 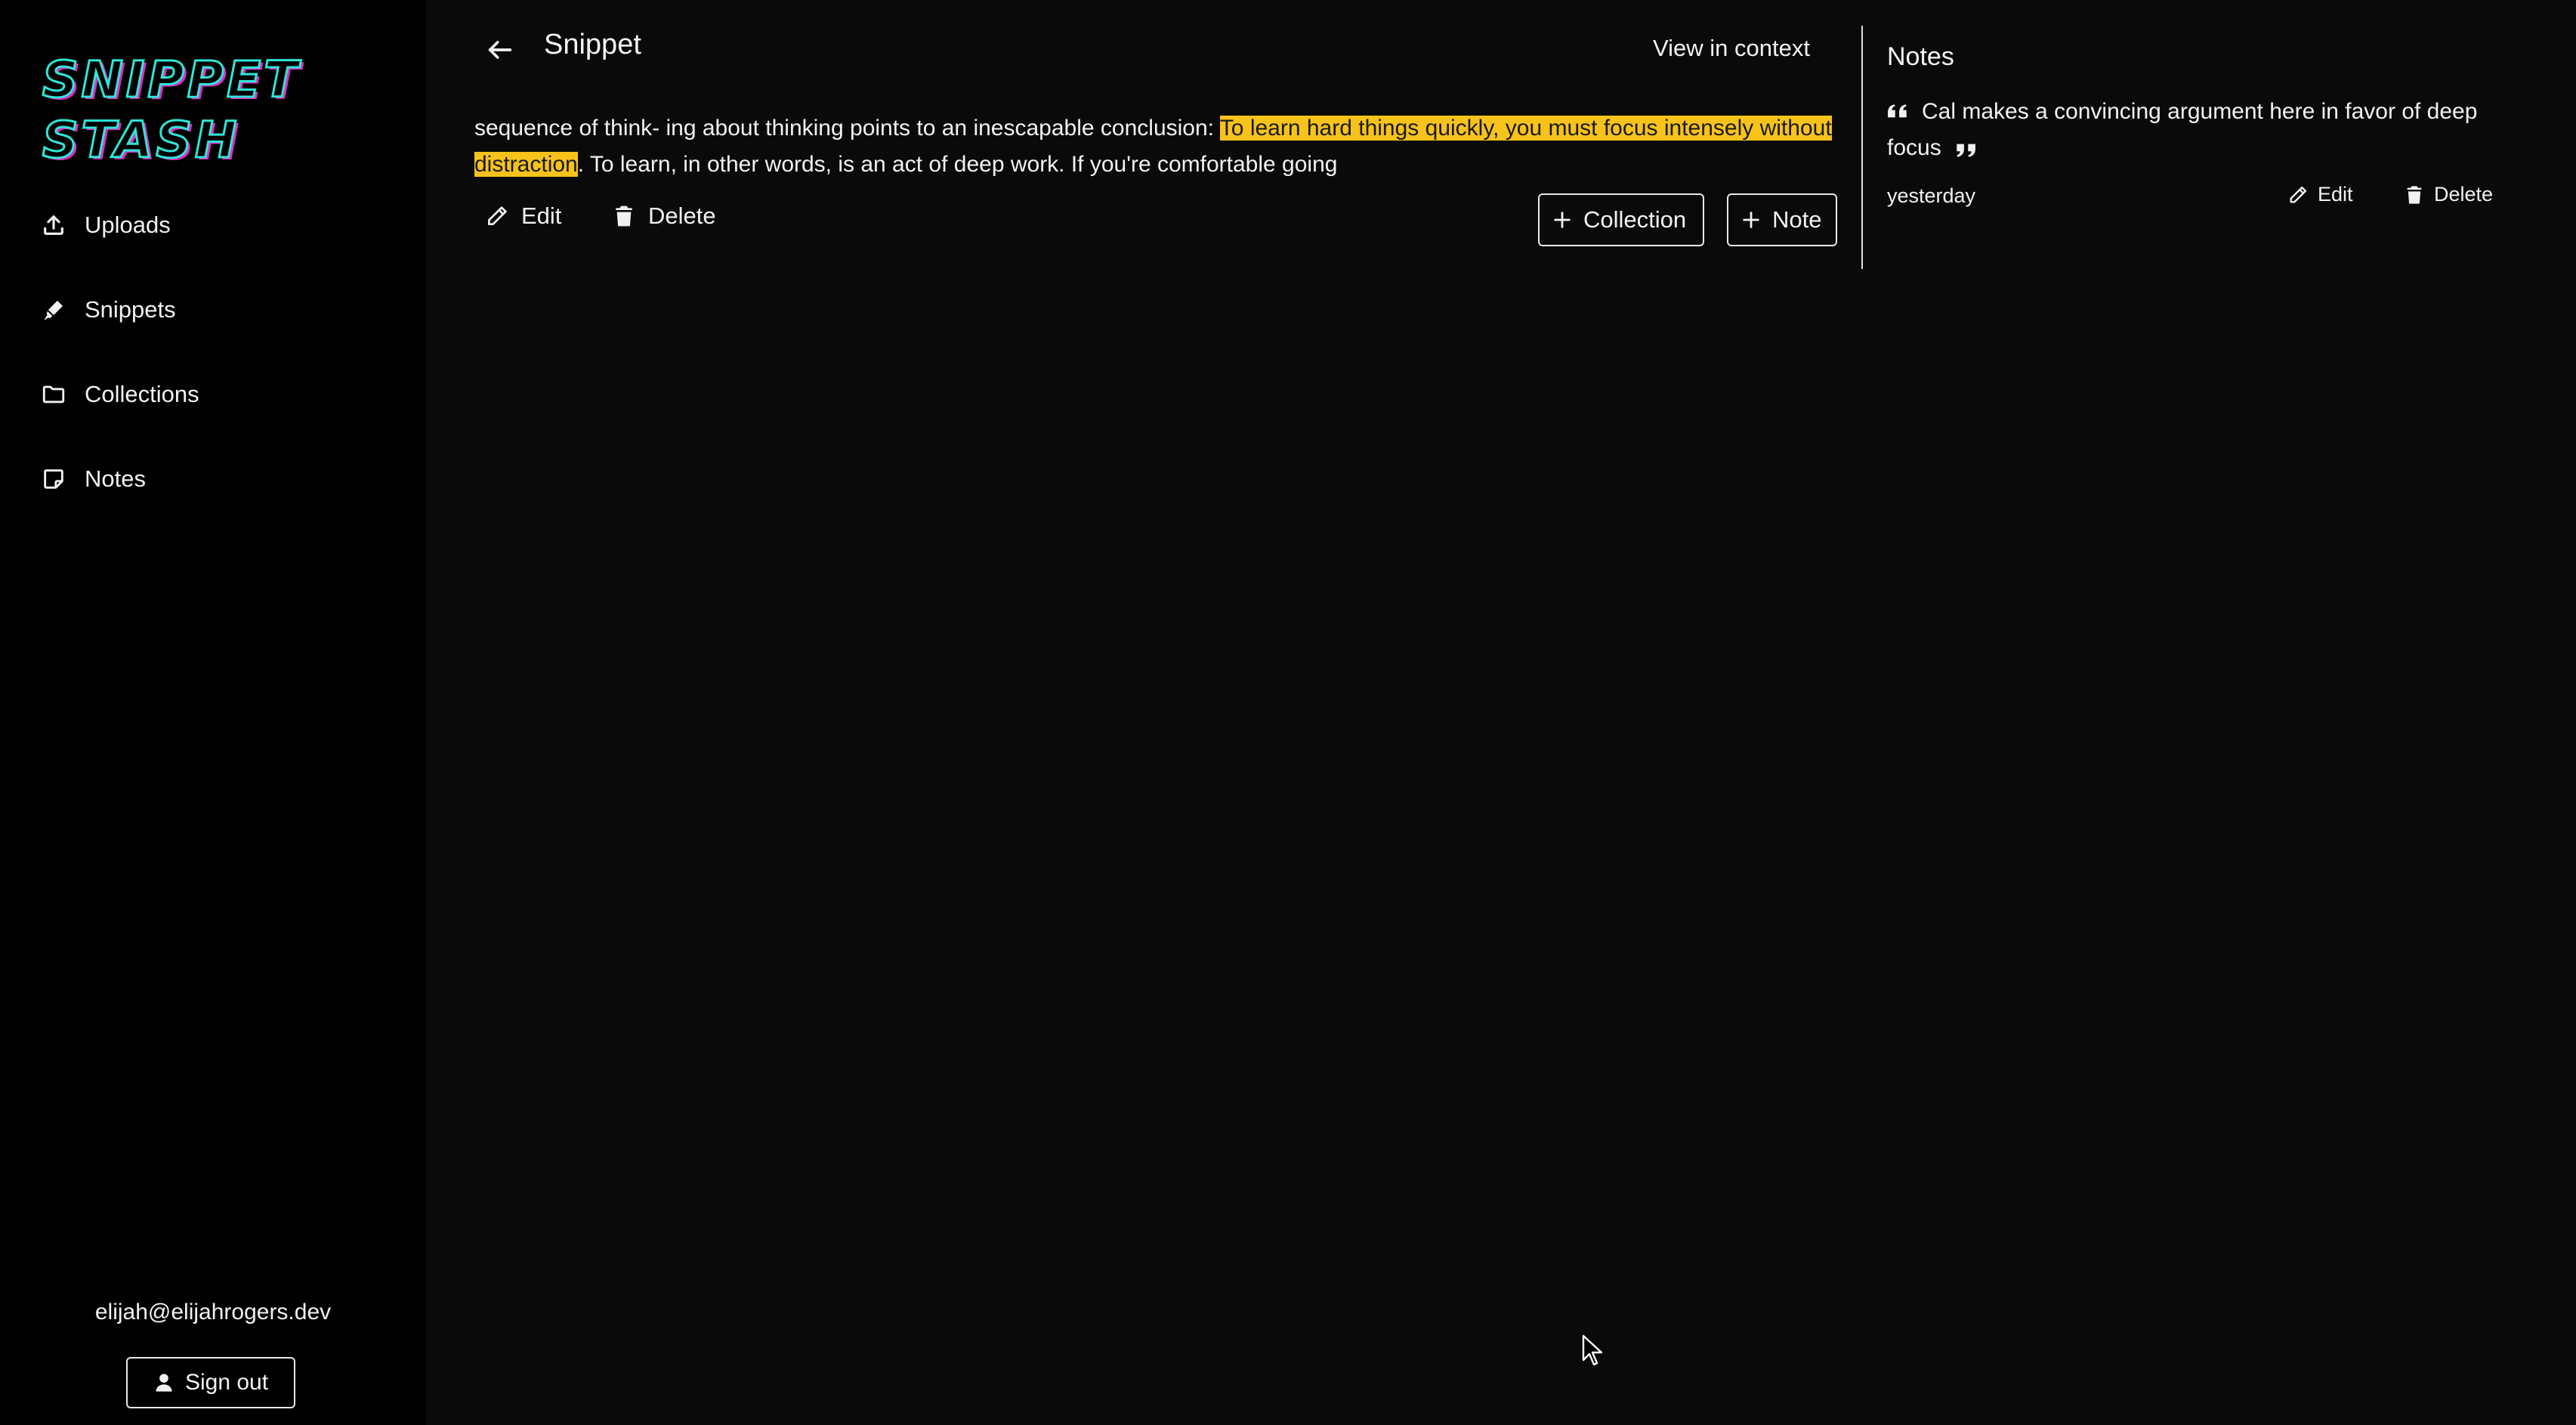 I want to click on sidebar-item-label: Collections, so click(x=142, y=394).